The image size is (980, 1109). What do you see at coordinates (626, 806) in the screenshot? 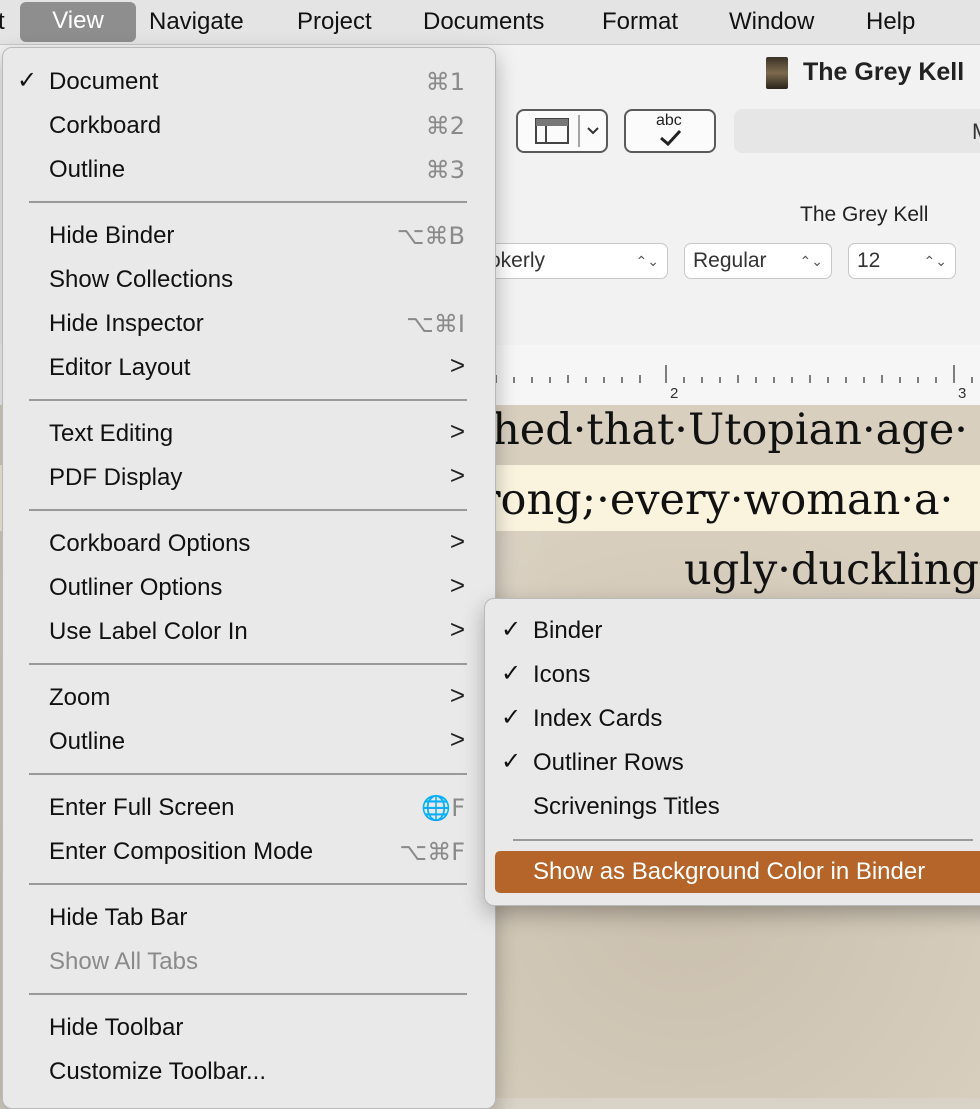
I see `submenu-item-label: Scrivenings Titles` at bounding box center [626, 806].